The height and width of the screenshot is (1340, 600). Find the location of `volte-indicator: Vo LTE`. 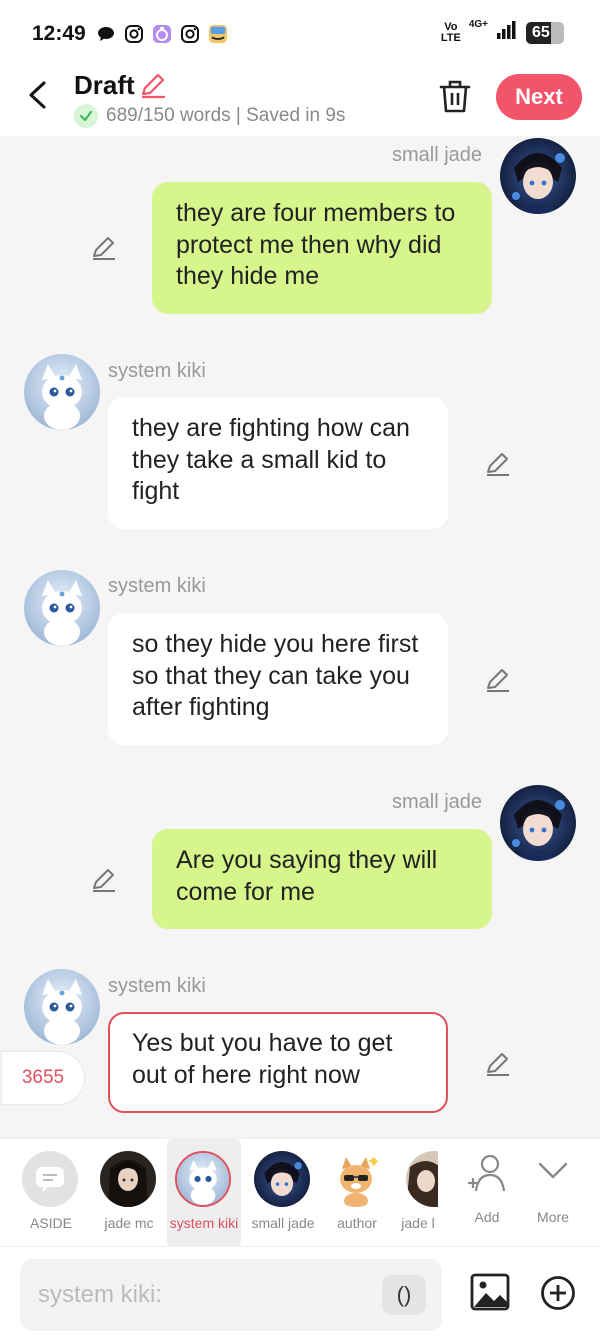

volte-indicator: Vo LTE is located at coordinates (450, 32).